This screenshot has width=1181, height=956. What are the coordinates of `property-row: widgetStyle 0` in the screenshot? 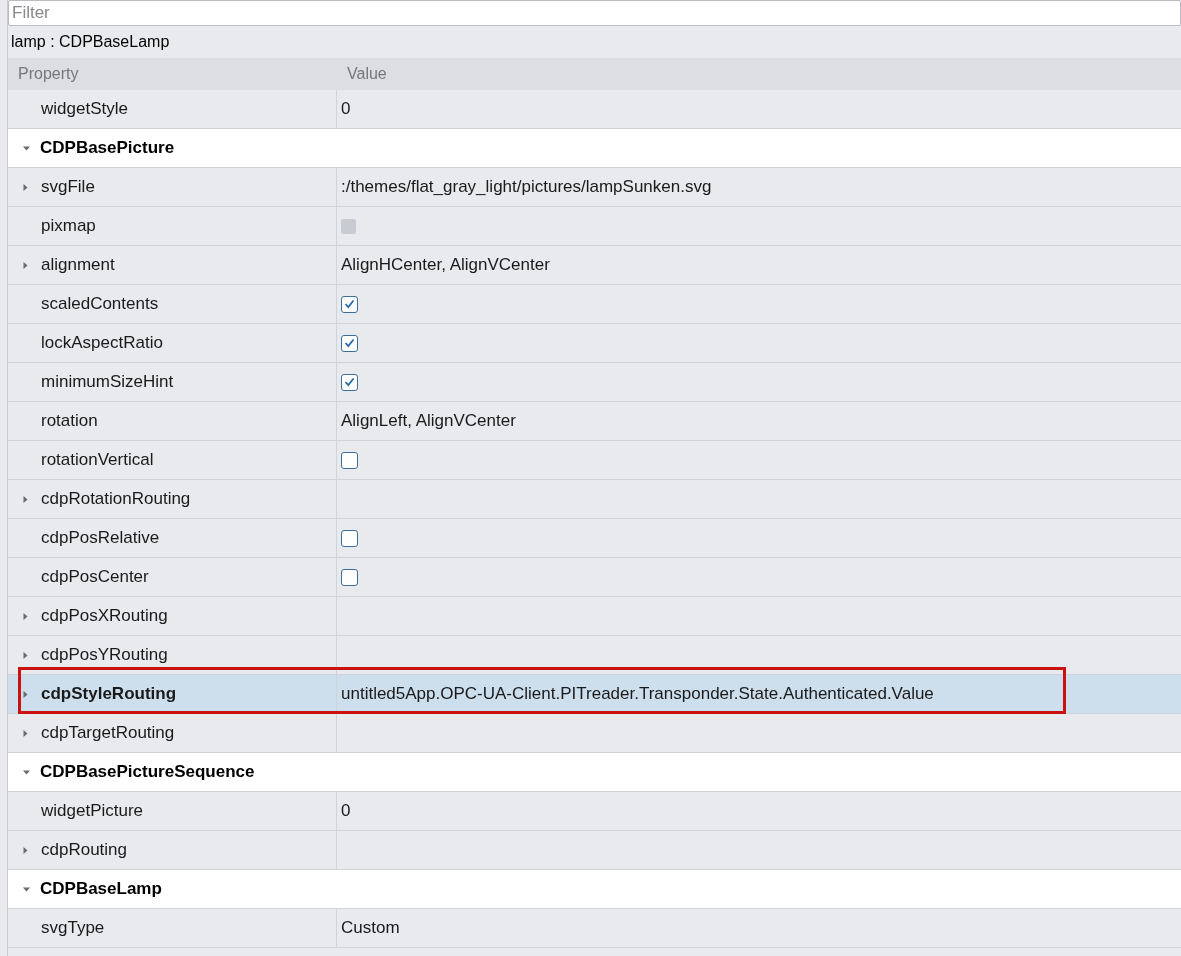 It's located at (594, 109).